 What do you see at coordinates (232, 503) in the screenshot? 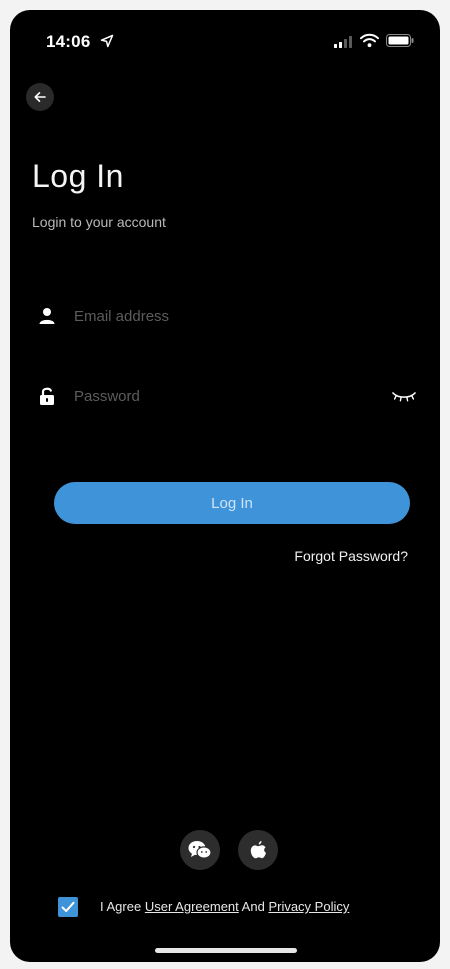
I see `login-button: Log In` at bounding box center [232, 503].